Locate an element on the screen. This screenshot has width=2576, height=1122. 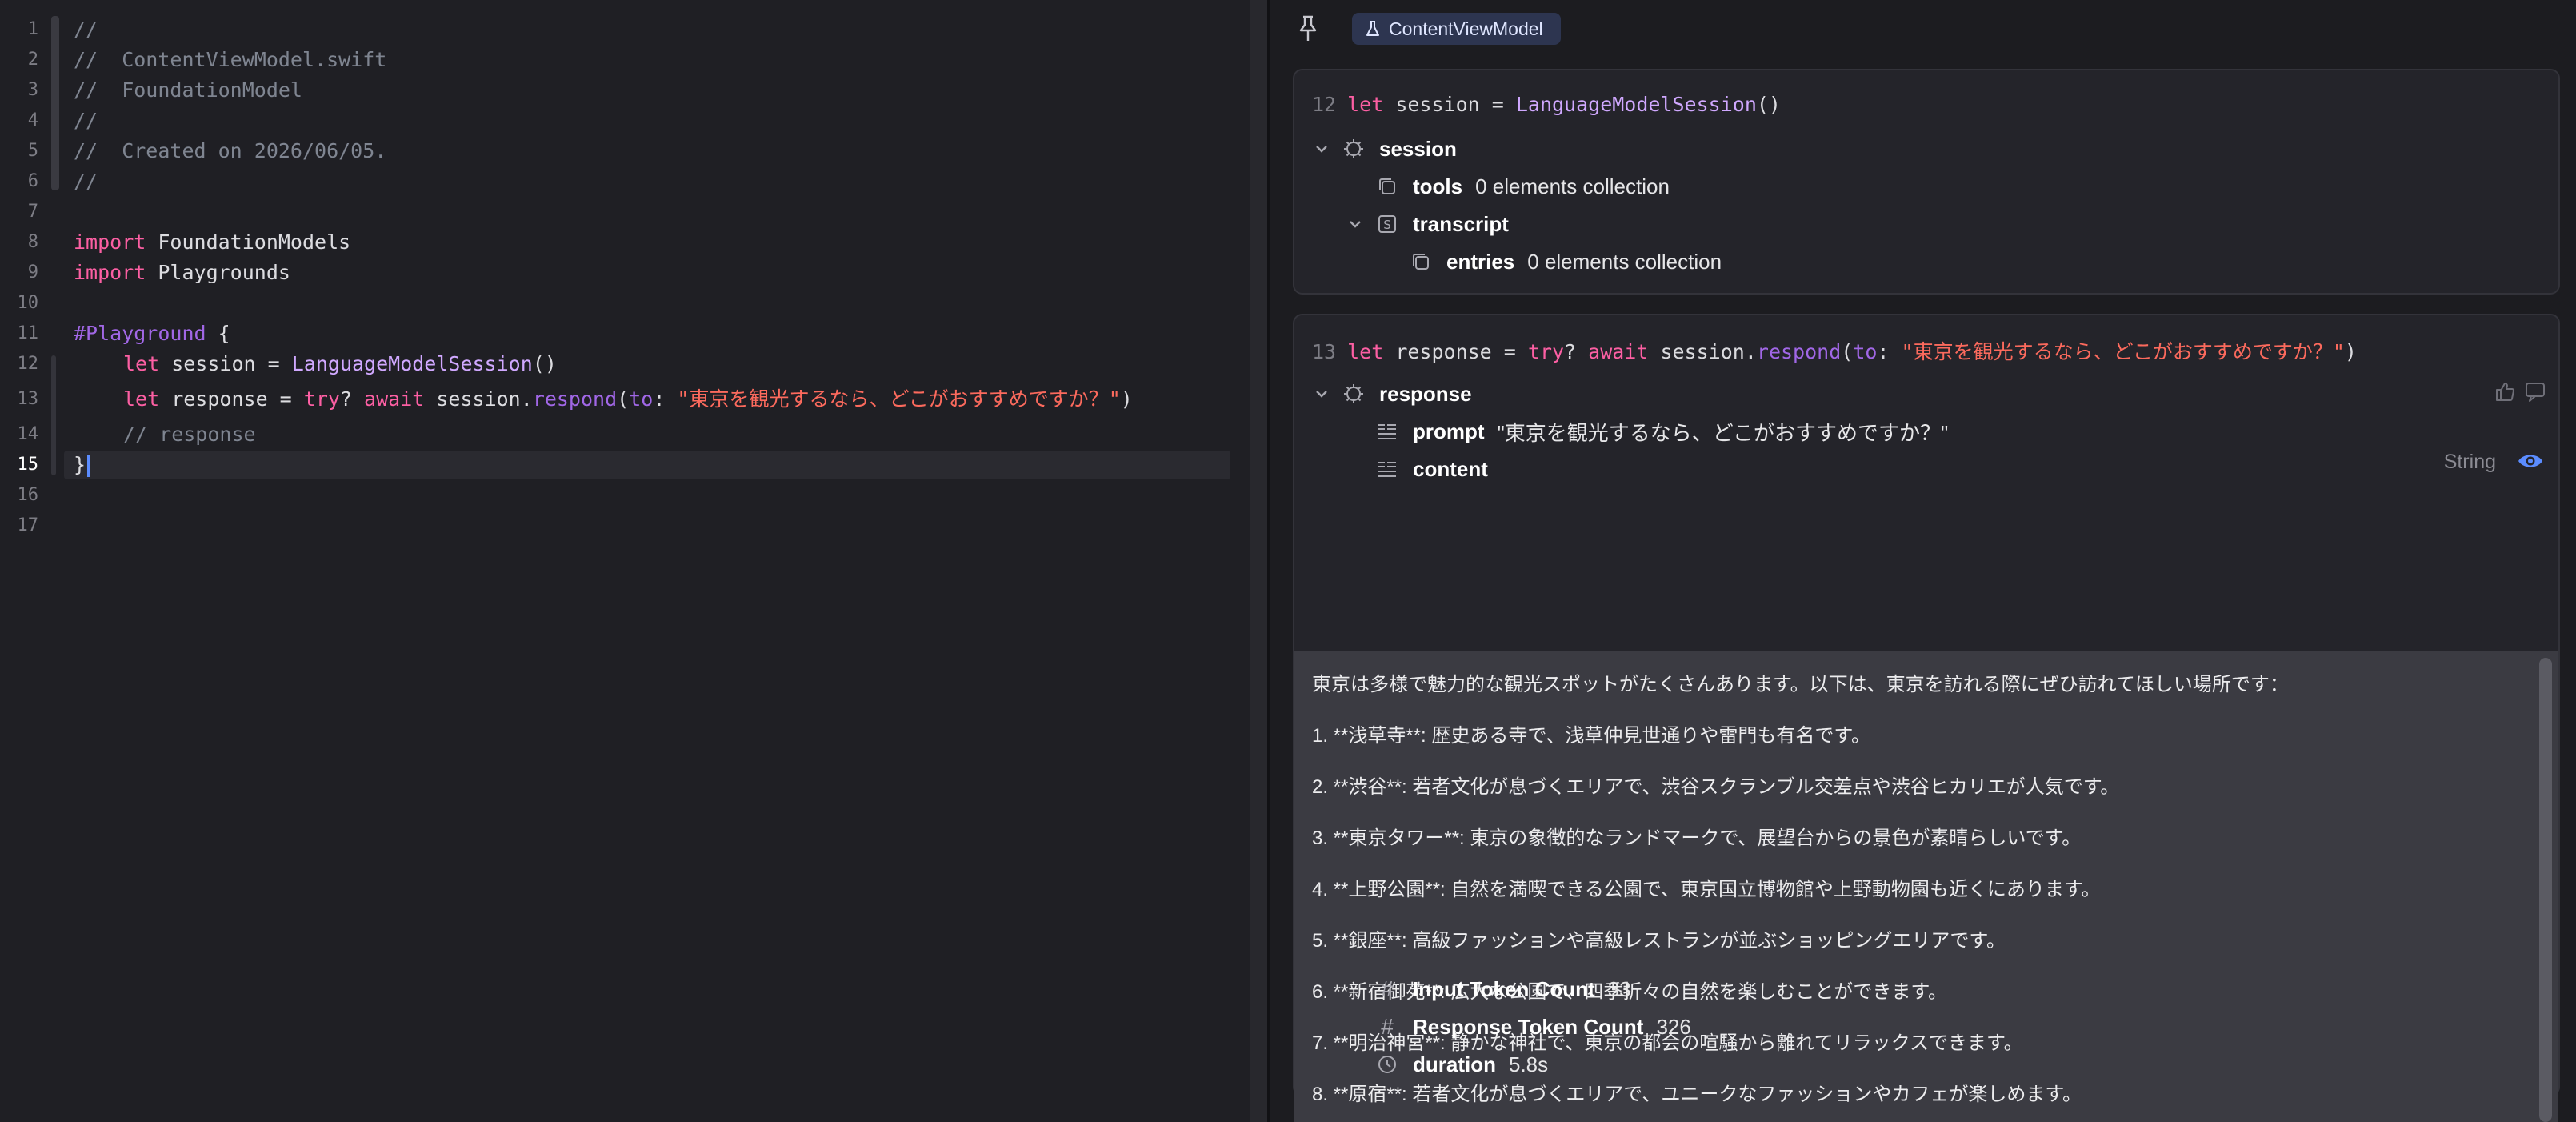
thumbs-up-icon is located at coordinates (2505, 391).